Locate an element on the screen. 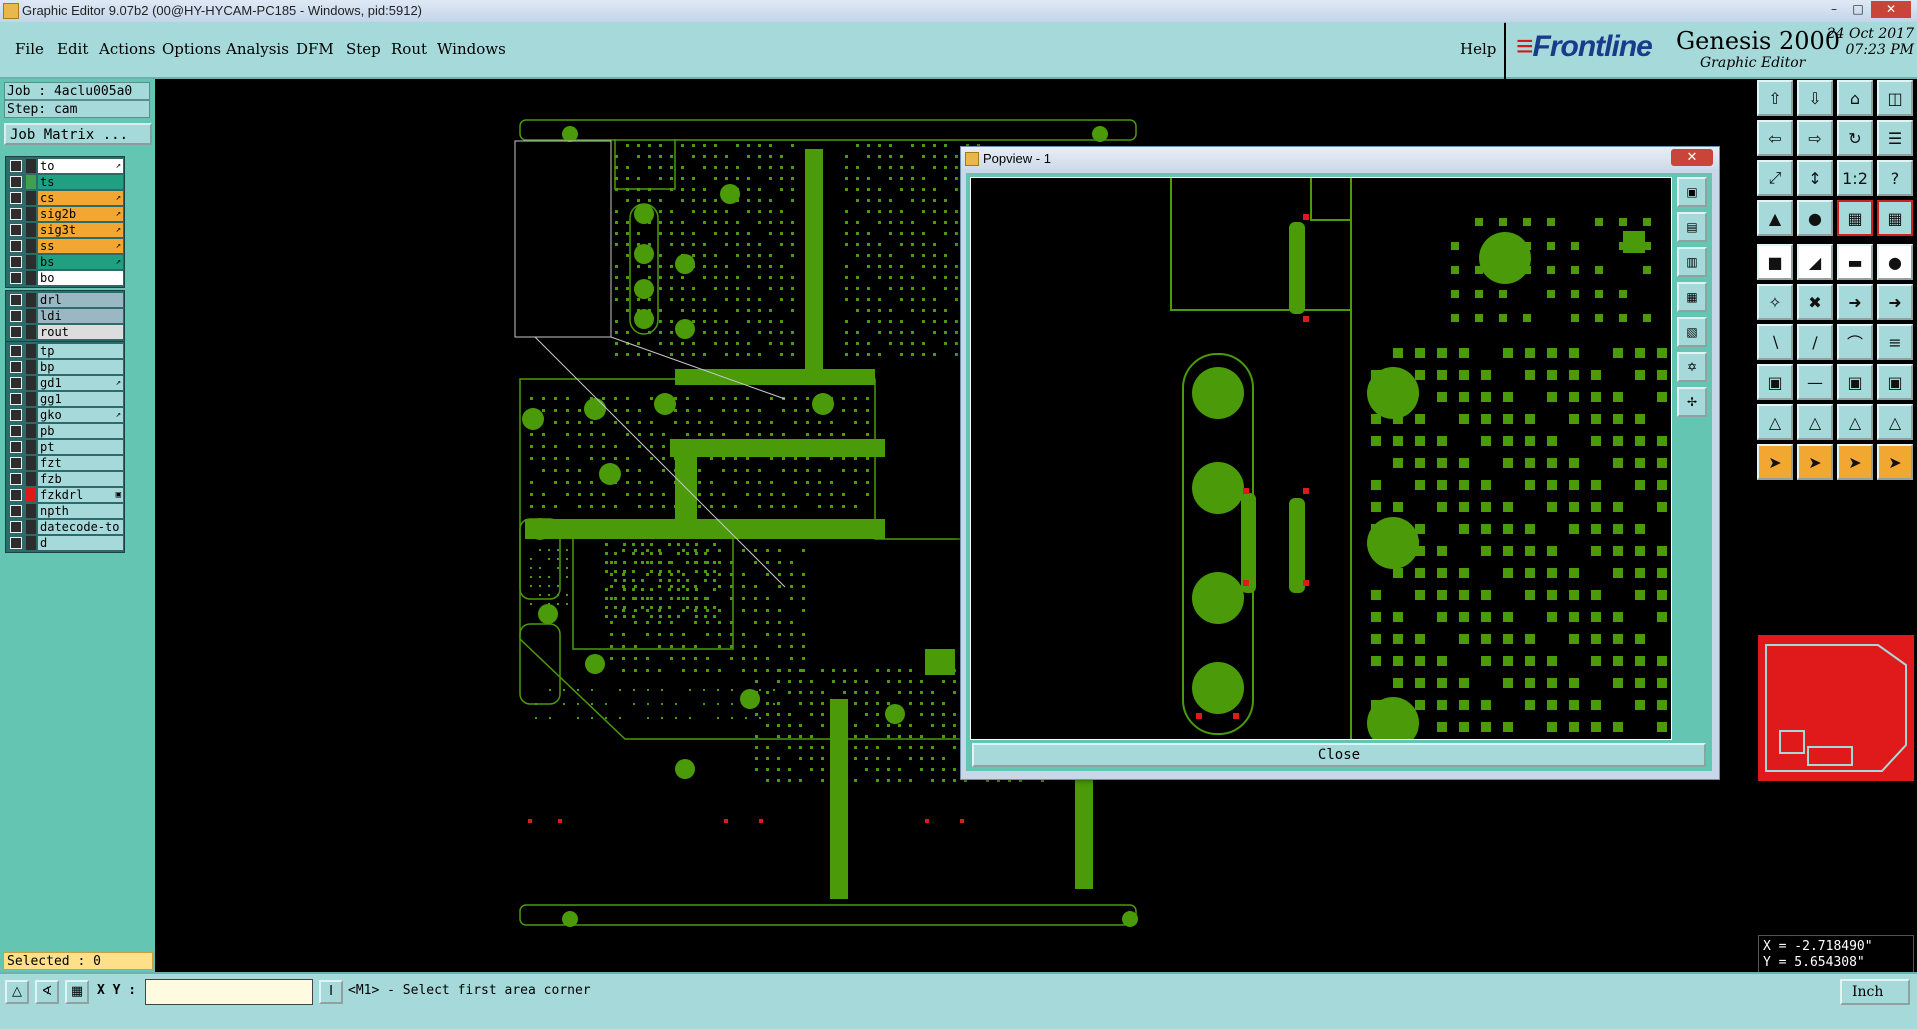 This screenshot has height=1029, width=1917. layer-name: sig2b ↗ is located at coordinates (80, 214).